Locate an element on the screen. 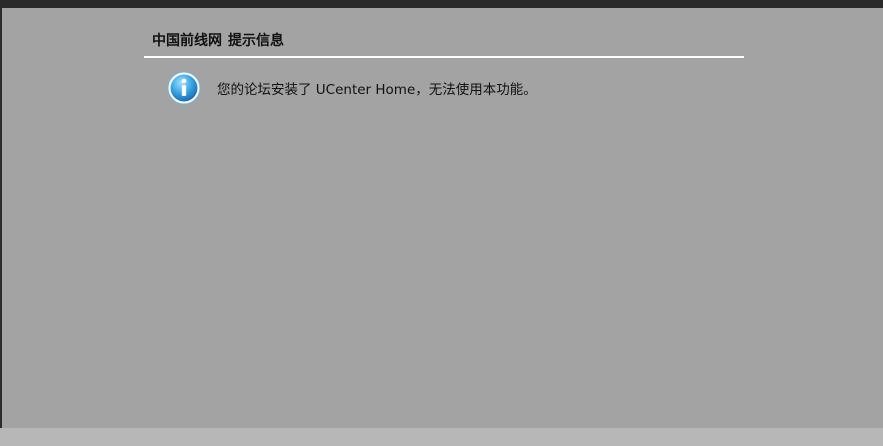 The height and width of the screenshot is (446, 883). dialog-title: 中国前线网 提示信息 is located at coordinates (444, 42).